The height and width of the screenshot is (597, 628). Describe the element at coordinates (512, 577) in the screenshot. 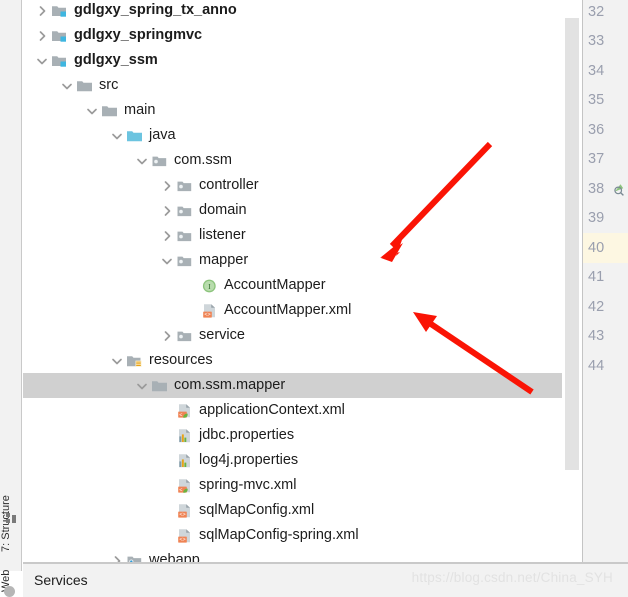

I see `watermark-text: https://blog.csdn.net/China_SYH` at that location.